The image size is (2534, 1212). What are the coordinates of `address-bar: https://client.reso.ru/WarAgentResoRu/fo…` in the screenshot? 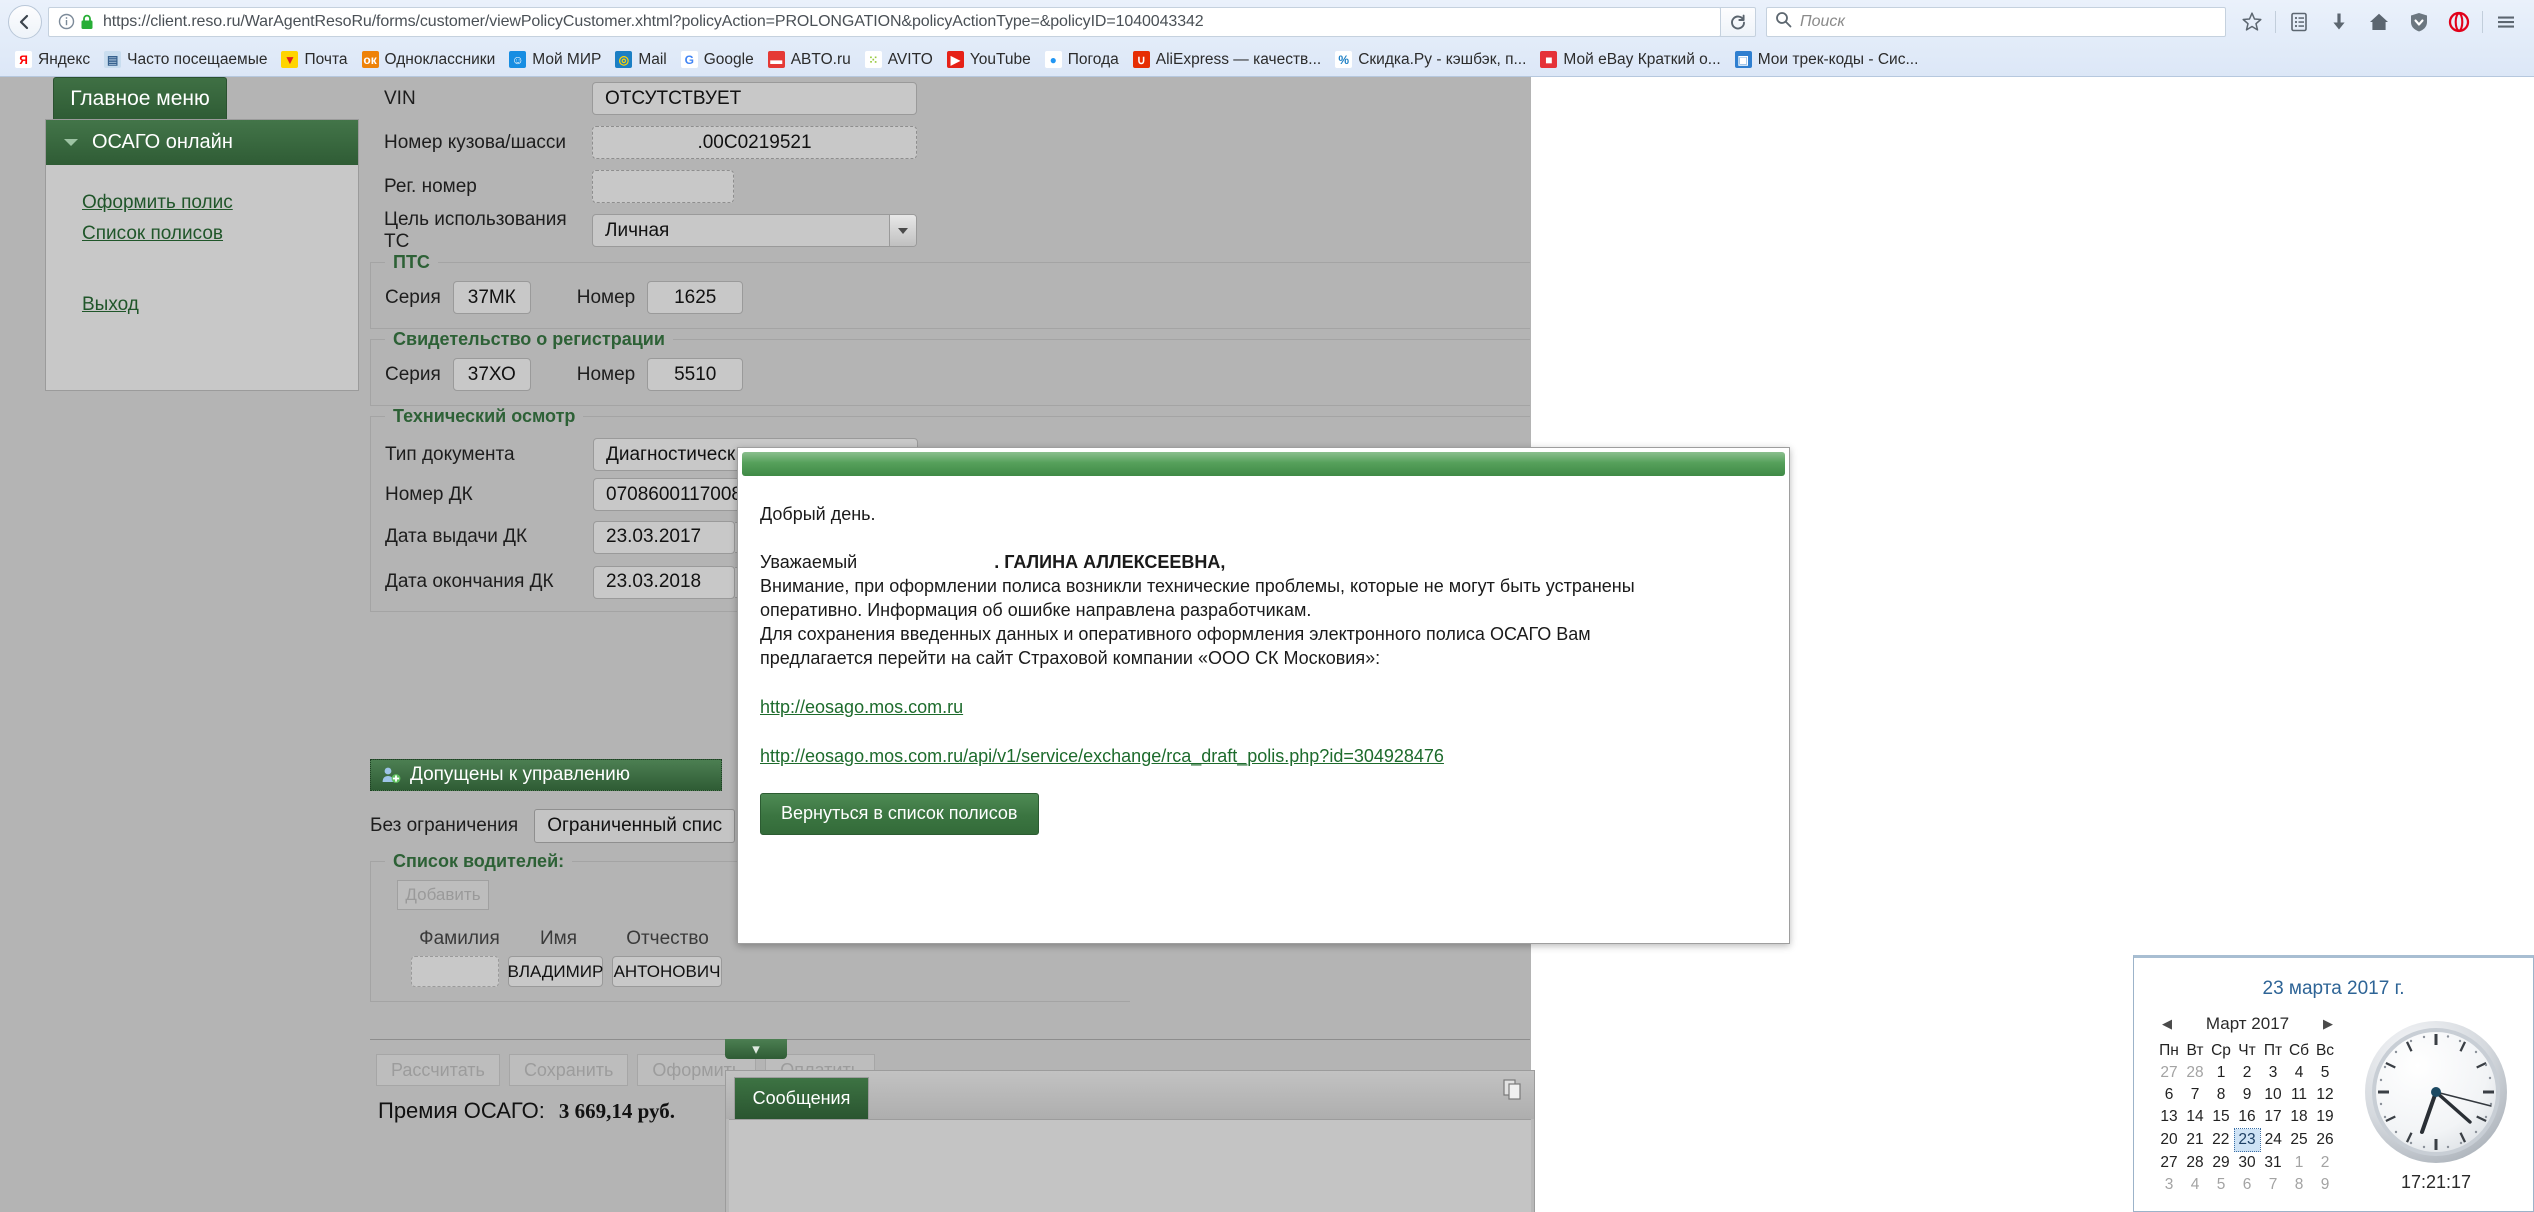 It's located at (884, 21).